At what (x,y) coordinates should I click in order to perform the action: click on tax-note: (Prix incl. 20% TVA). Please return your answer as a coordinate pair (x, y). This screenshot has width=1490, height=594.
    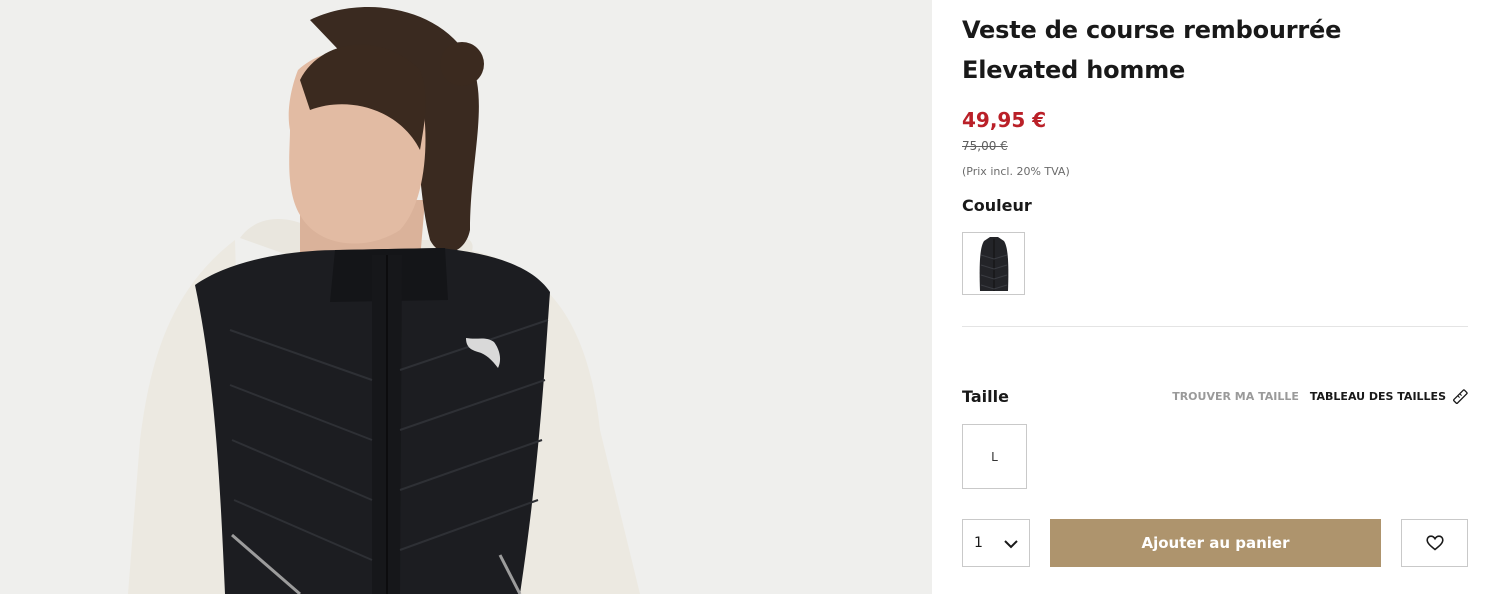
    Looking at the image, I should click on (1016, 171).